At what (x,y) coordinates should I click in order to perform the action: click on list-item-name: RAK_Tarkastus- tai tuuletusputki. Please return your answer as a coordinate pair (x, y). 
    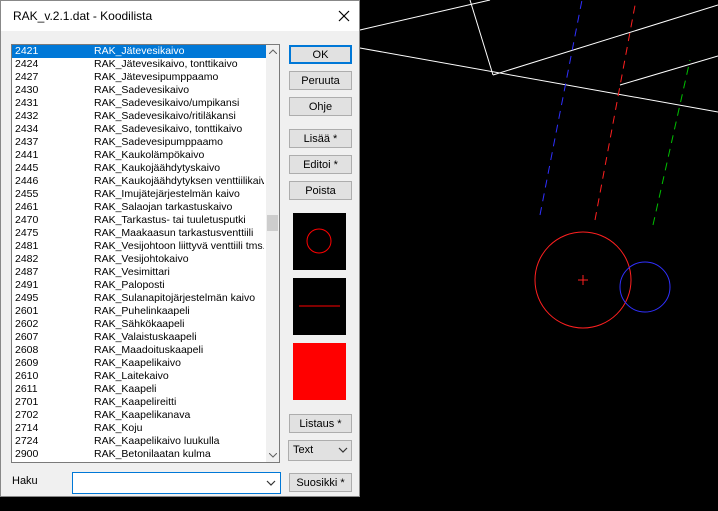
    Looking at the image, I should click on (170, 220).